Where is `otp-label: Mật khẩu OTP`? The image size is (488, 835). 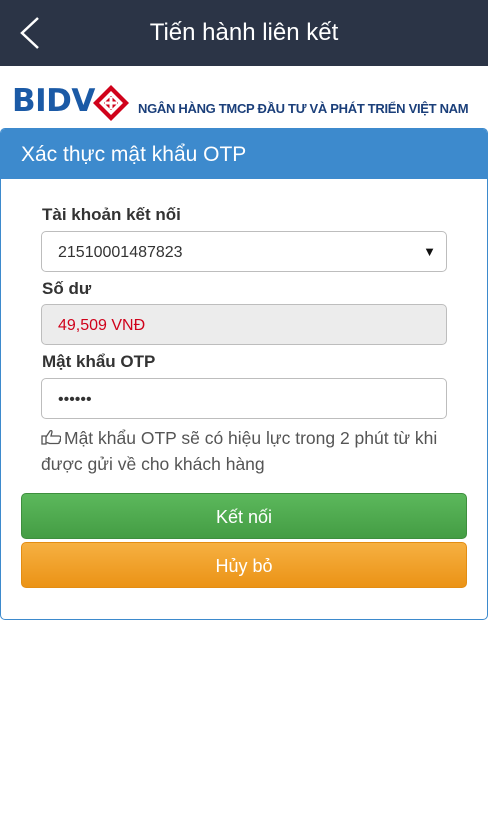
otp-label: Mật khẩu OTP is located at coordinates (99, 361).